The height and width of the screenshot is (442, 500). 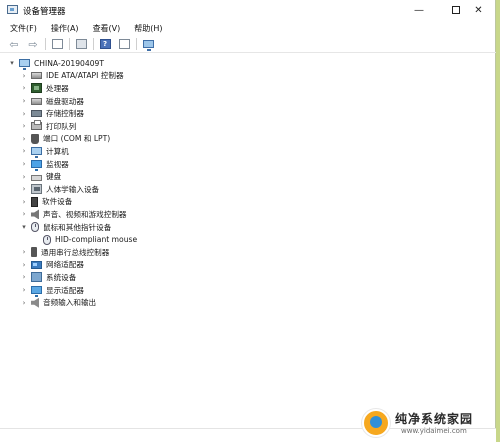 I want to click on tree-item-label: 人体学输入设备, so click(x=73, y=189).